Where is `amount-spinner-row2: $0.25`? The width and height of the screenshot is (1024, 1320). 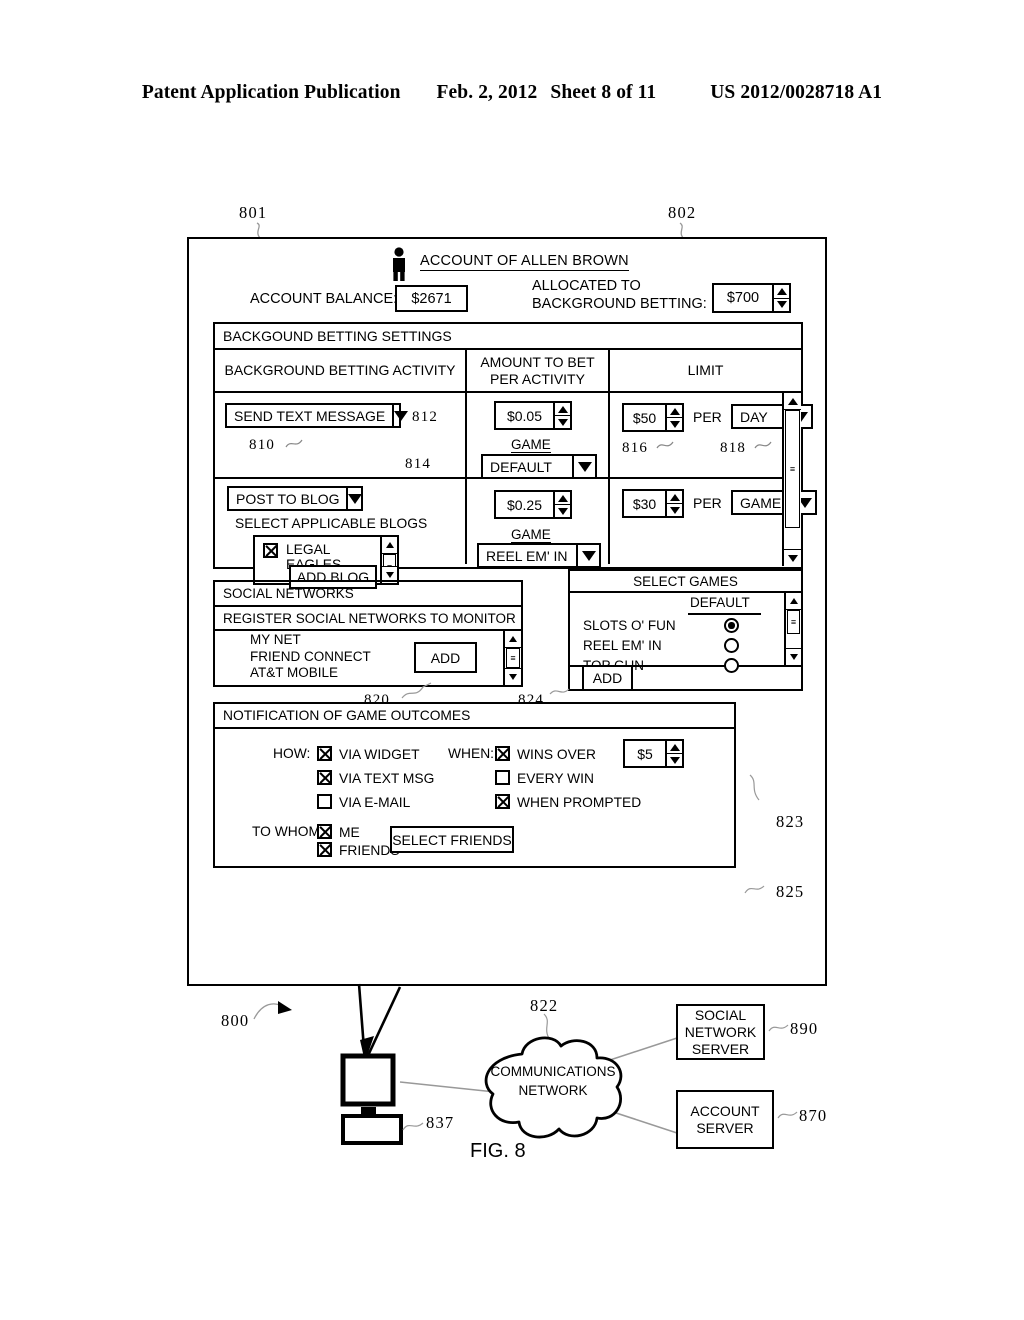
amount-spinner-row2: $0.25 is located at coordinates (533, 504).